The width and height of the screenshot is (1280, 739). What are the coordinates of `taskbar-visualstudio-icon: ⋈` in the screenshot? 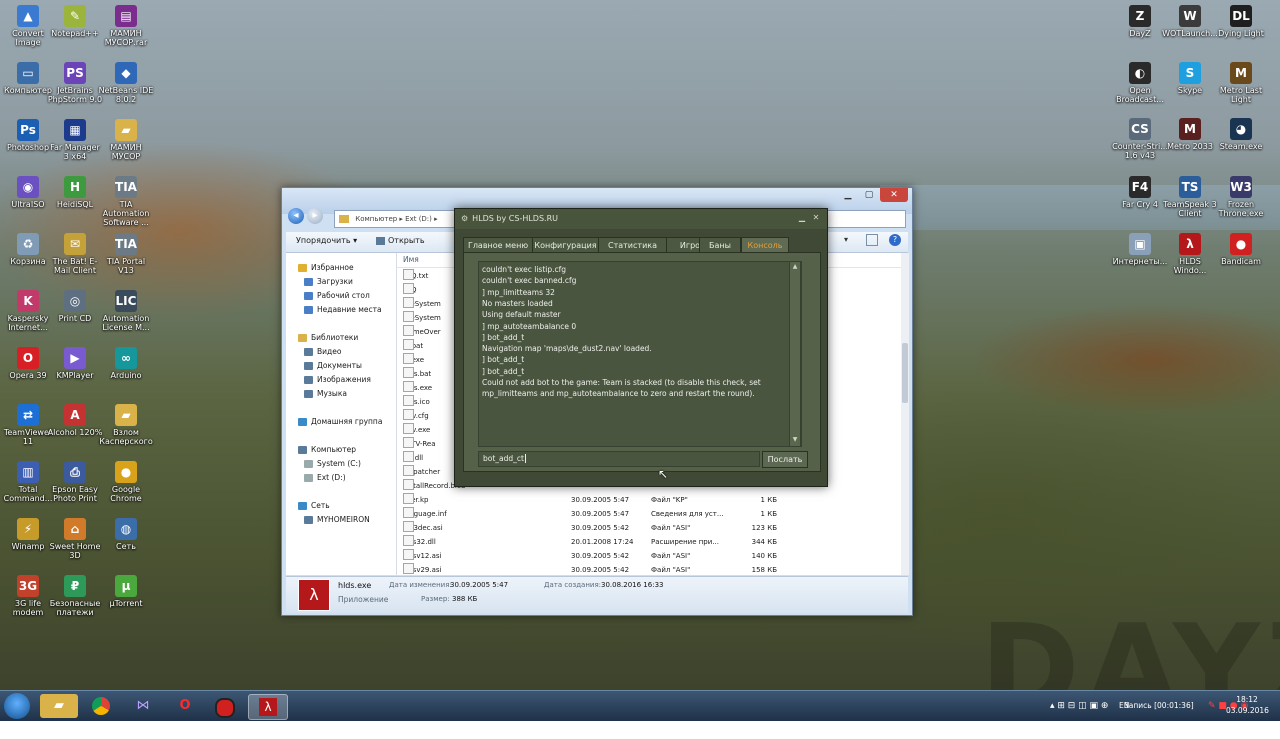 It's located at (143, 706).